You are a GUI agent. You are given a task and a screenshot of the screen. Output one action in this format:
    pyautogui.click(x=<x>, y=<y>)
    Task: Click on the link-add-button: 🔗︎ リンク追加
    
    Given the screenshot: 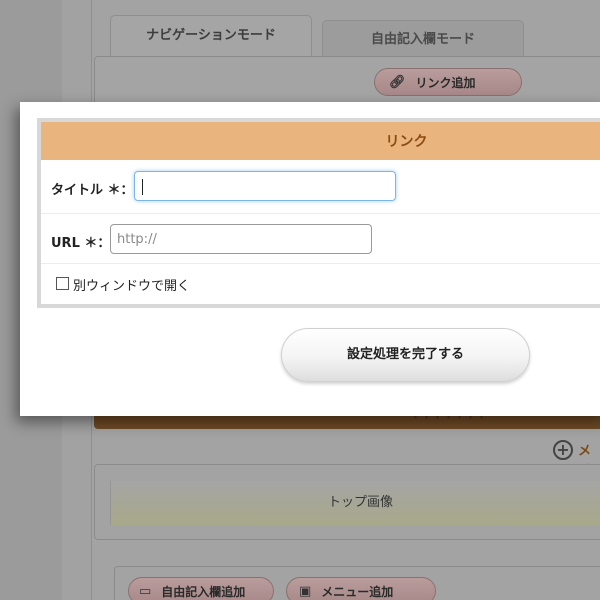 What is the action you would take?
    pyautogui.click(x=448, y=82)
    